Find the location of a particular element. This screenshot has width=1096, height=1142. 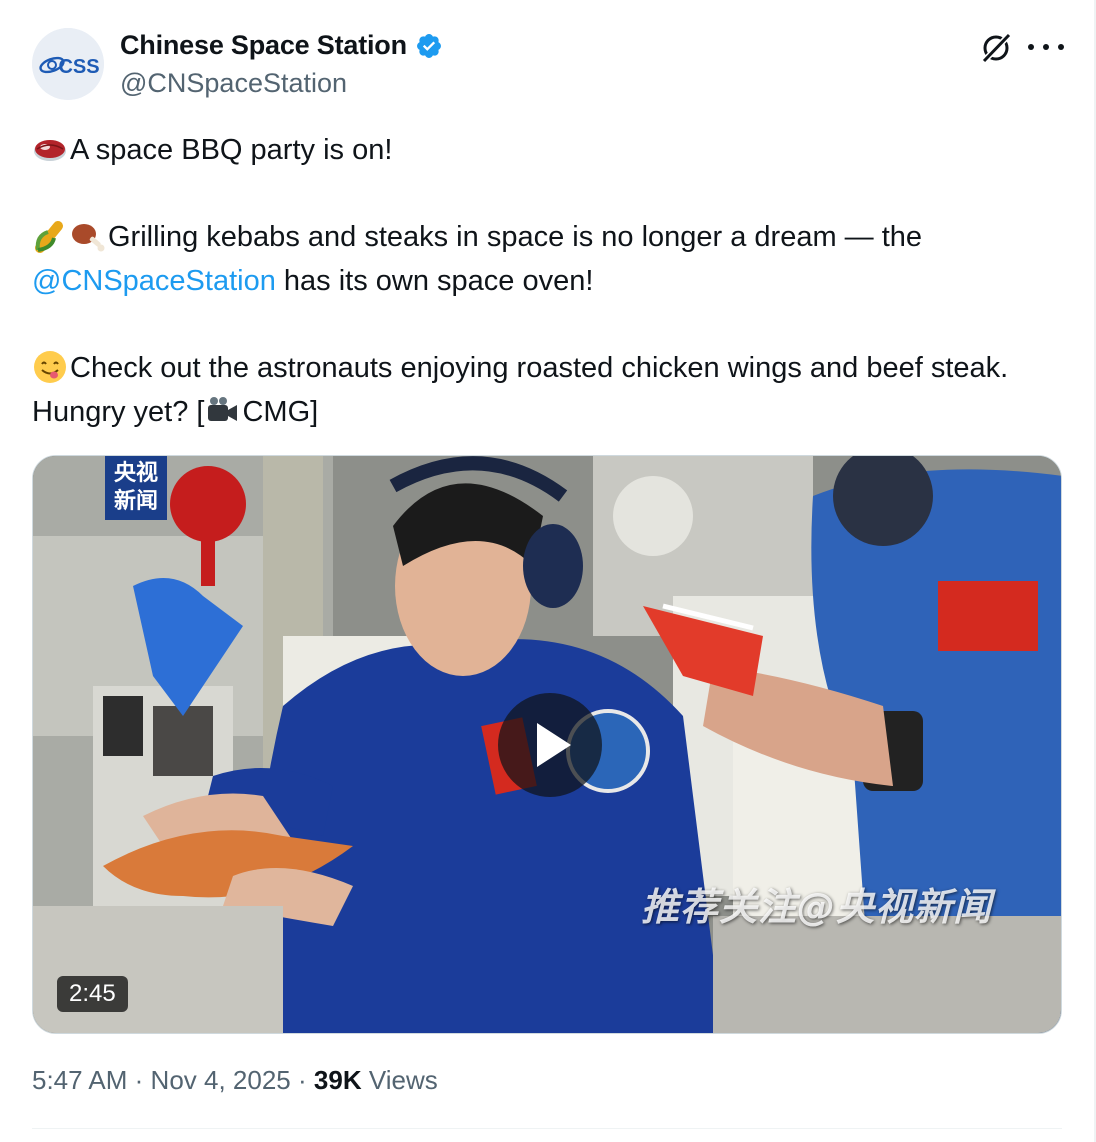

author-name-row: Chinese Space Station is located at coordinates (281, 45).